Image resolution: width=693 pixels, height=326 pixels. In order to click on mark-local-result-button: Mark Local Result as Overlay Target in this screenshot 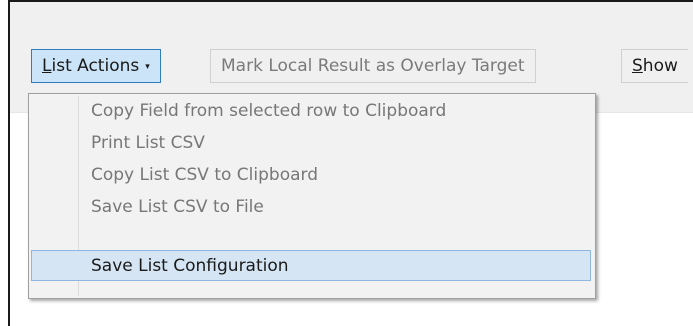, I will do `click(373, 66)`.